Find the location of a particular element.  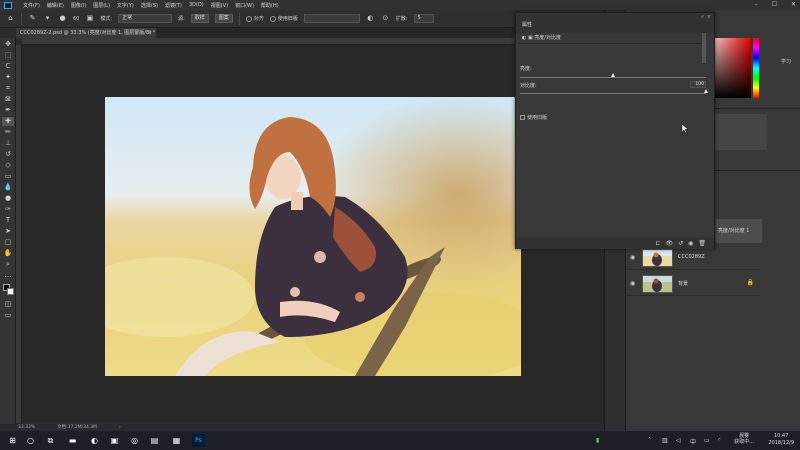

layer-name: 亮度/对比度 1 is located at coordinates (739, 231).